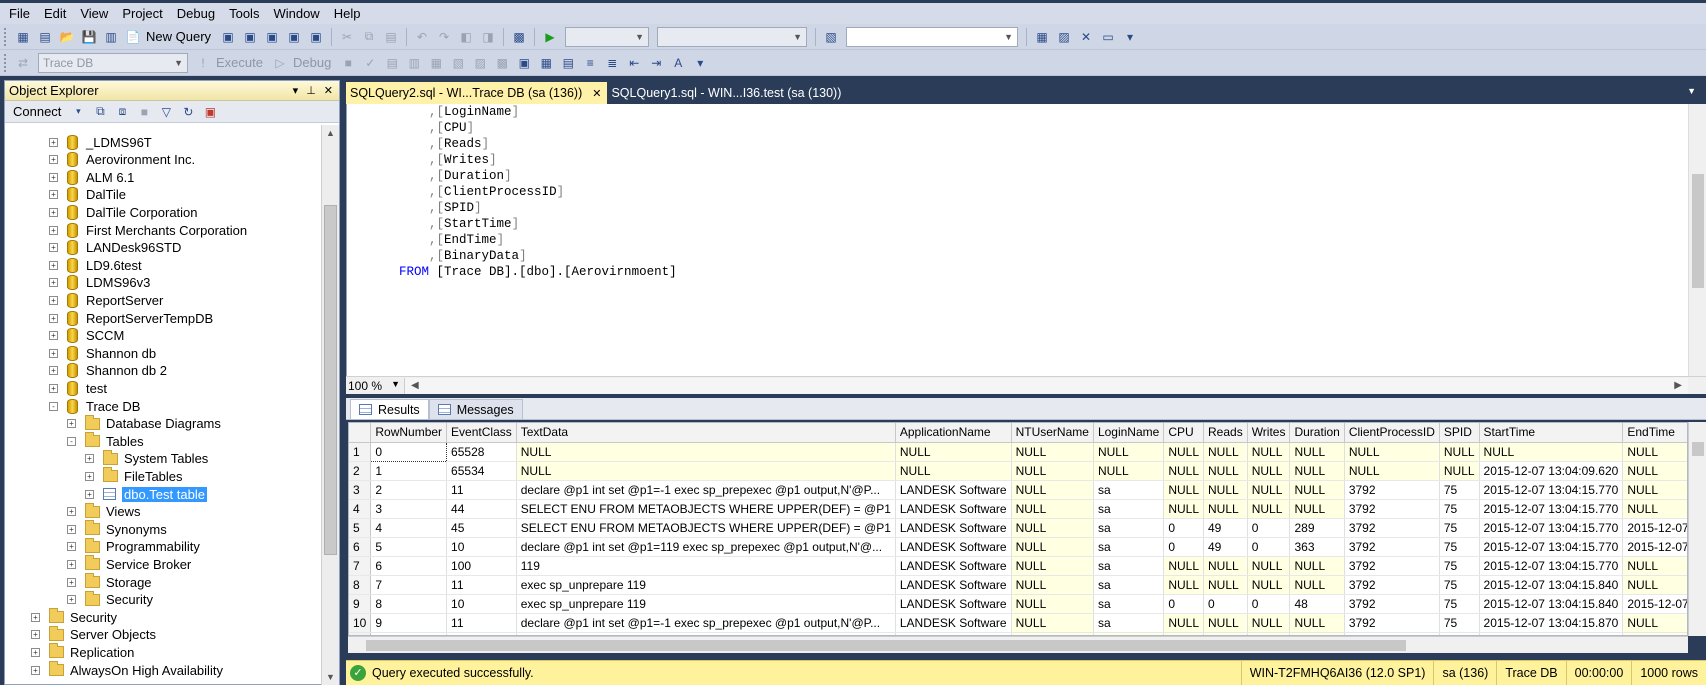 This screenshot has height=685, width=1706. Describe the element at coordinates (348, 63) in the screenshot. I see `cancel-query-icon: ■` at that location.